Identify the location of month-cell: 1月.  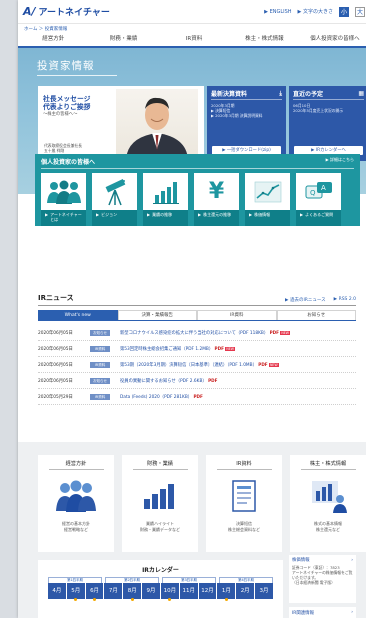
(226, 592).